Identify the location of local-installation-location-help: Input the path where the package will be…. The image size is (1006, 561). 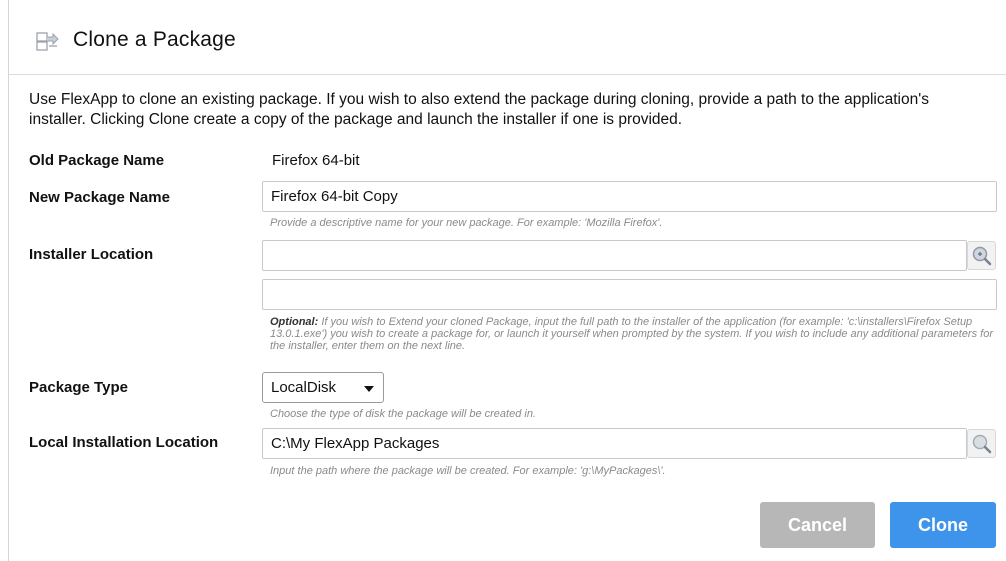
(468, 471).